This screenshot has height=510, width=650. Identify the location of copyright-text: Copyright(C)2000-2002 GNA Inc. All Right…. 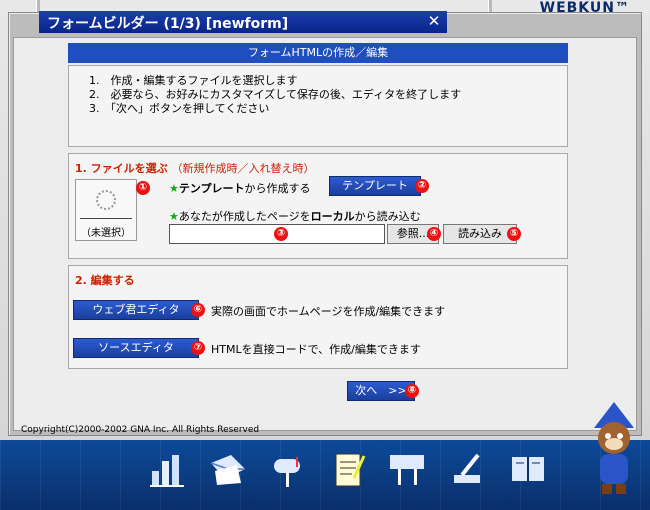
(140, 430).